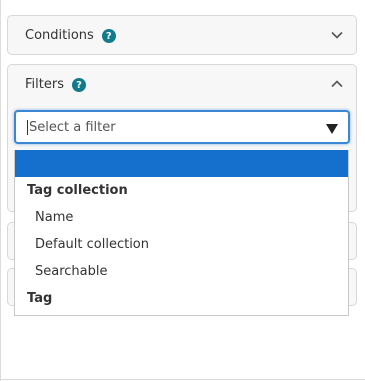 Image resolution: width=365 pixels, height=381 pixels. I want to click on dropdown-option-searchable: Searchable, so click(181, 271).